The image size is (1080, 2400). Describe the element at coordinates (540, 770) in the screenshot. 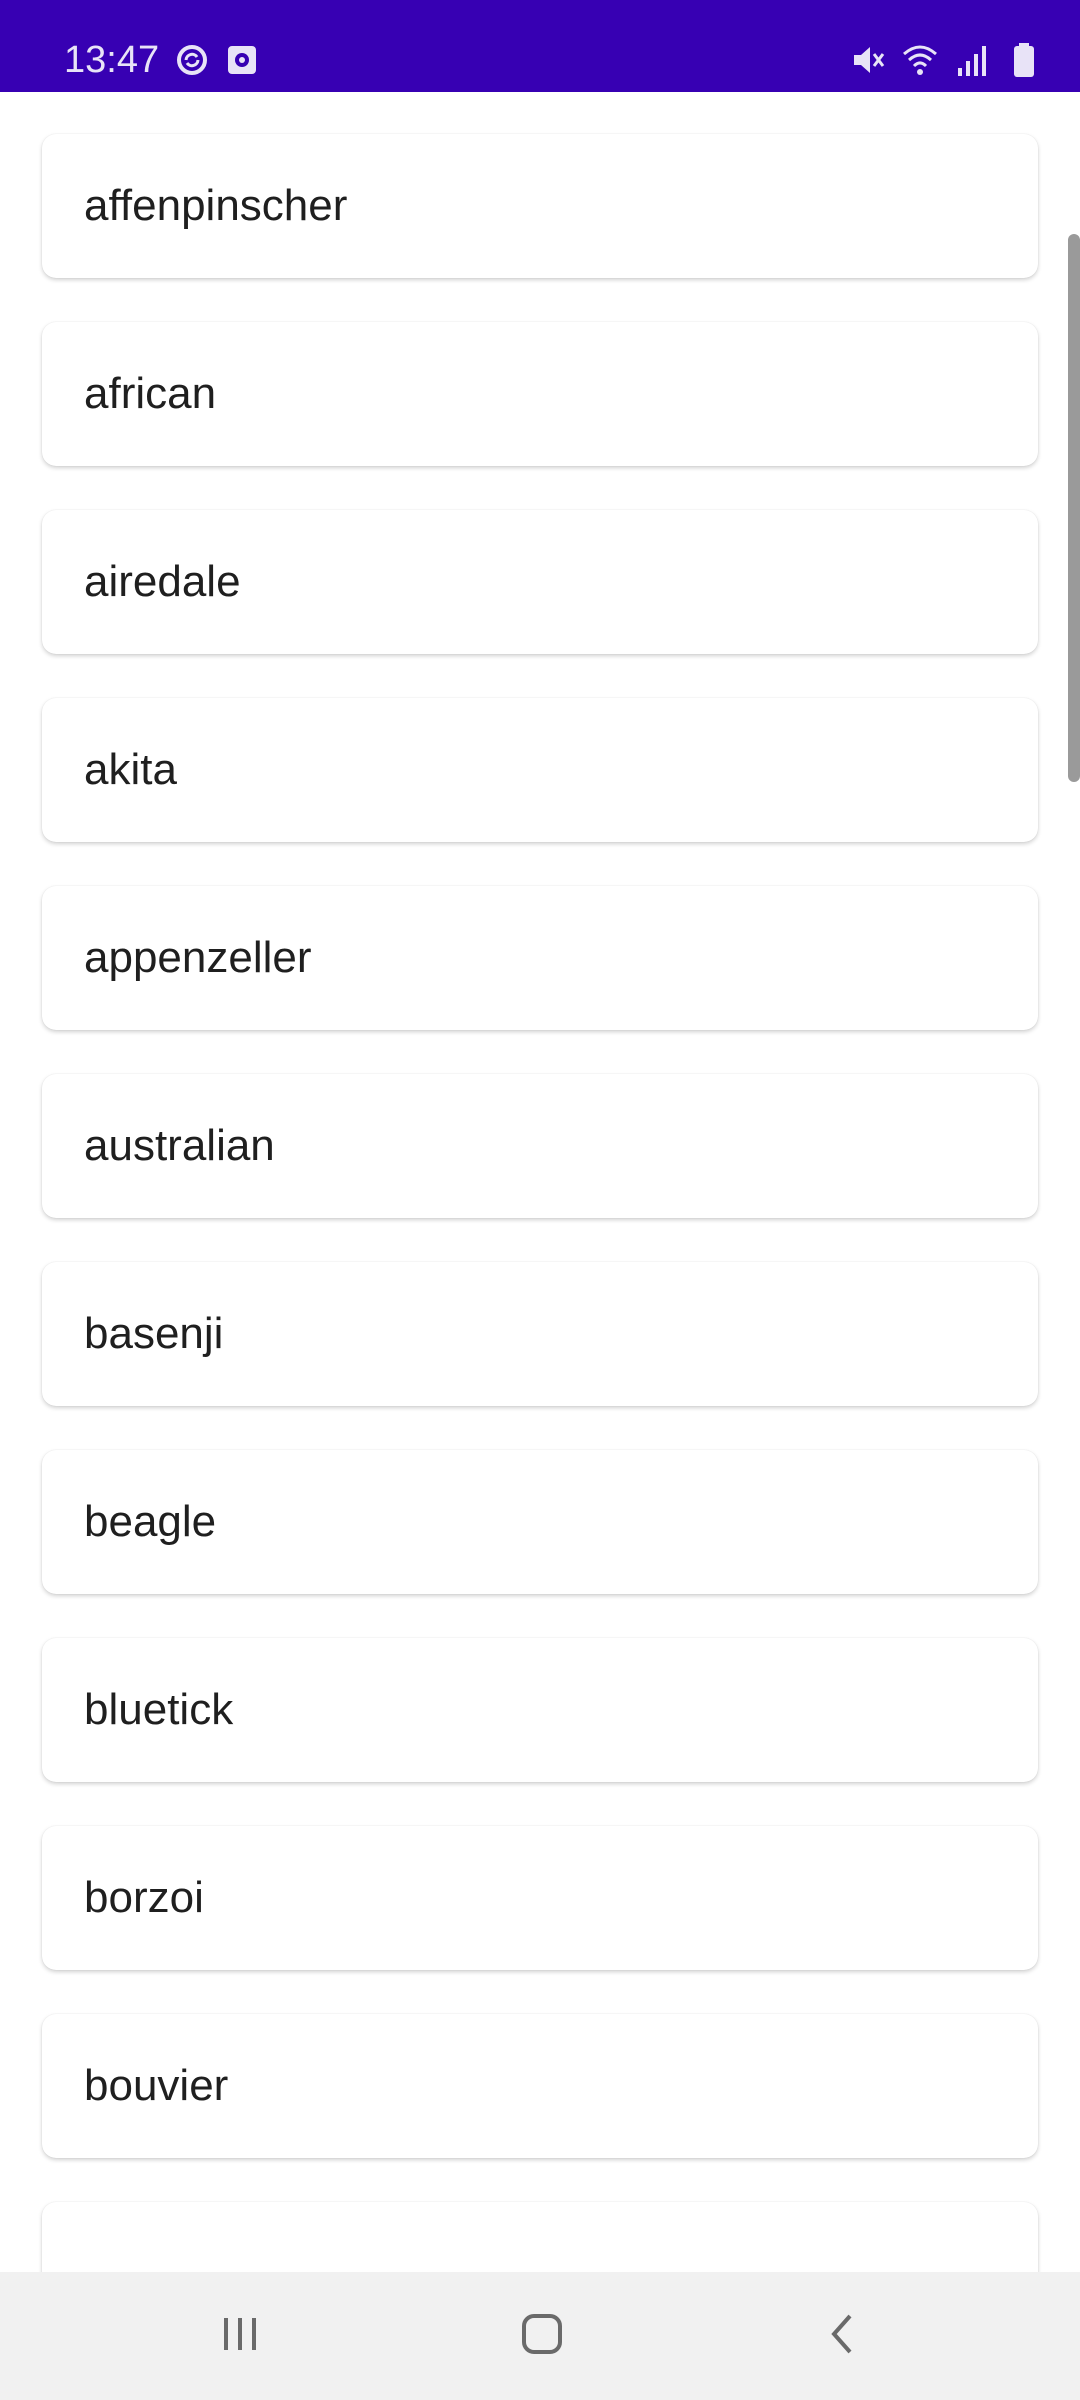

I see `list-item: akita` at that location.